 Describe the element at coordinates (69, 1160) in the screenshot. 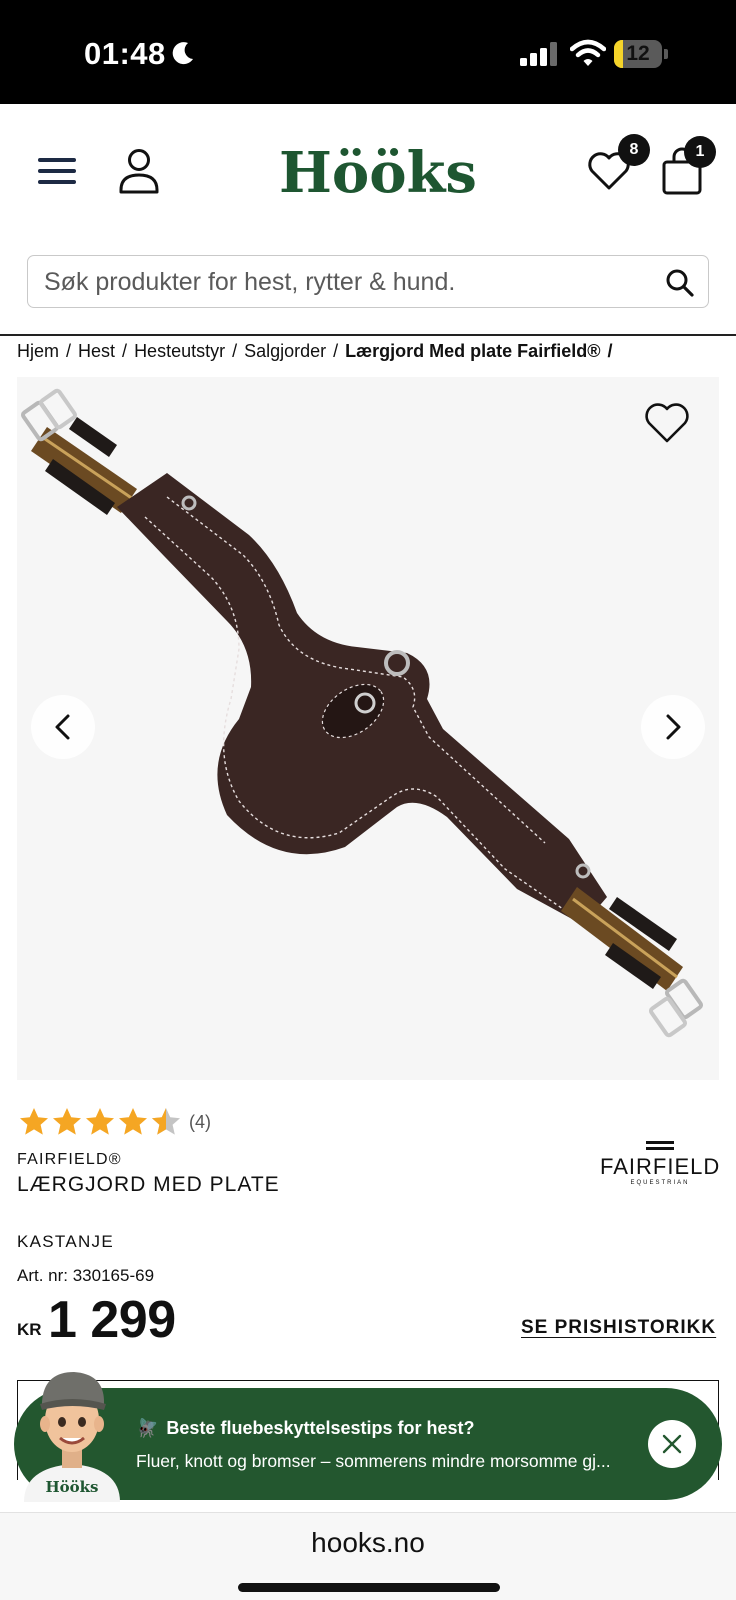

I see `product-brand: FAIRFIELD®` at that location.